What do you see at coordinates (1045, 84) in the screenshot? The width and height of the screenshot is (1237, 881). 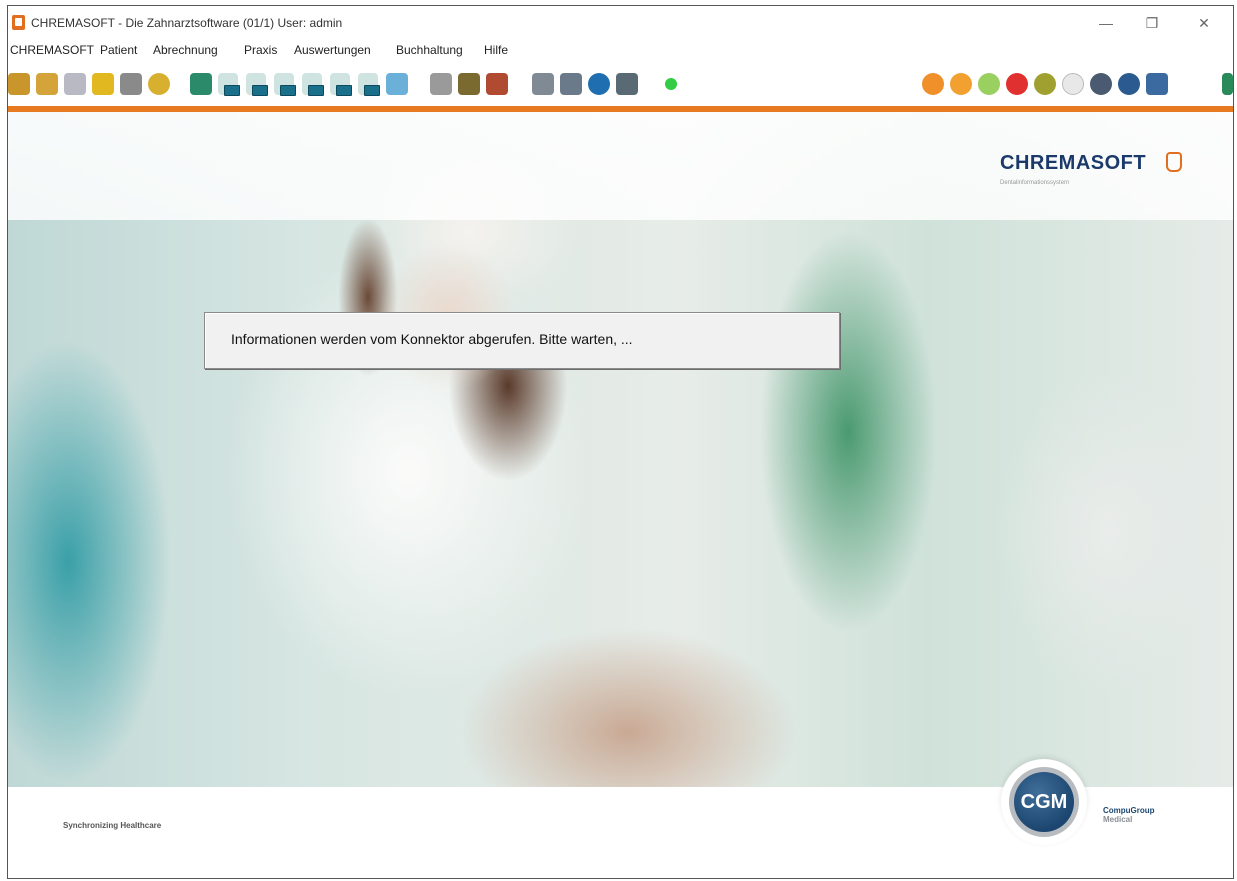 I see `purple-chart-icon` at bounding box center [1045, 84].